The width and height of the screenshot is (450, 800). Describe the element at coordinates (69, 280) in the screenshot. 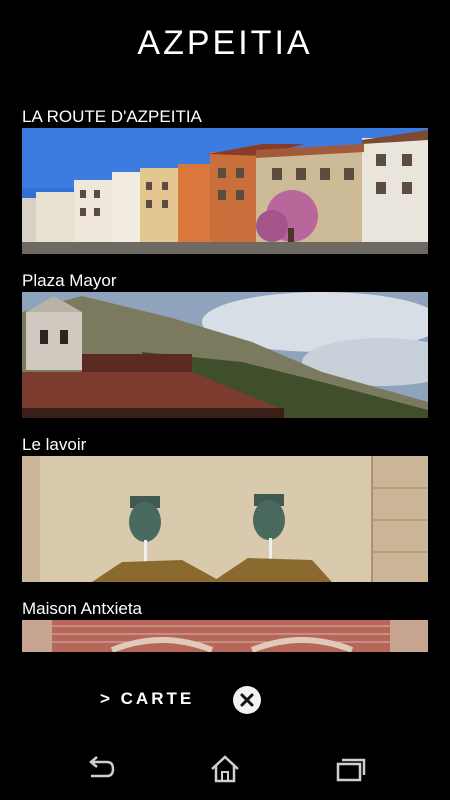

I see `place-label: Plaza Mayor` at that location.